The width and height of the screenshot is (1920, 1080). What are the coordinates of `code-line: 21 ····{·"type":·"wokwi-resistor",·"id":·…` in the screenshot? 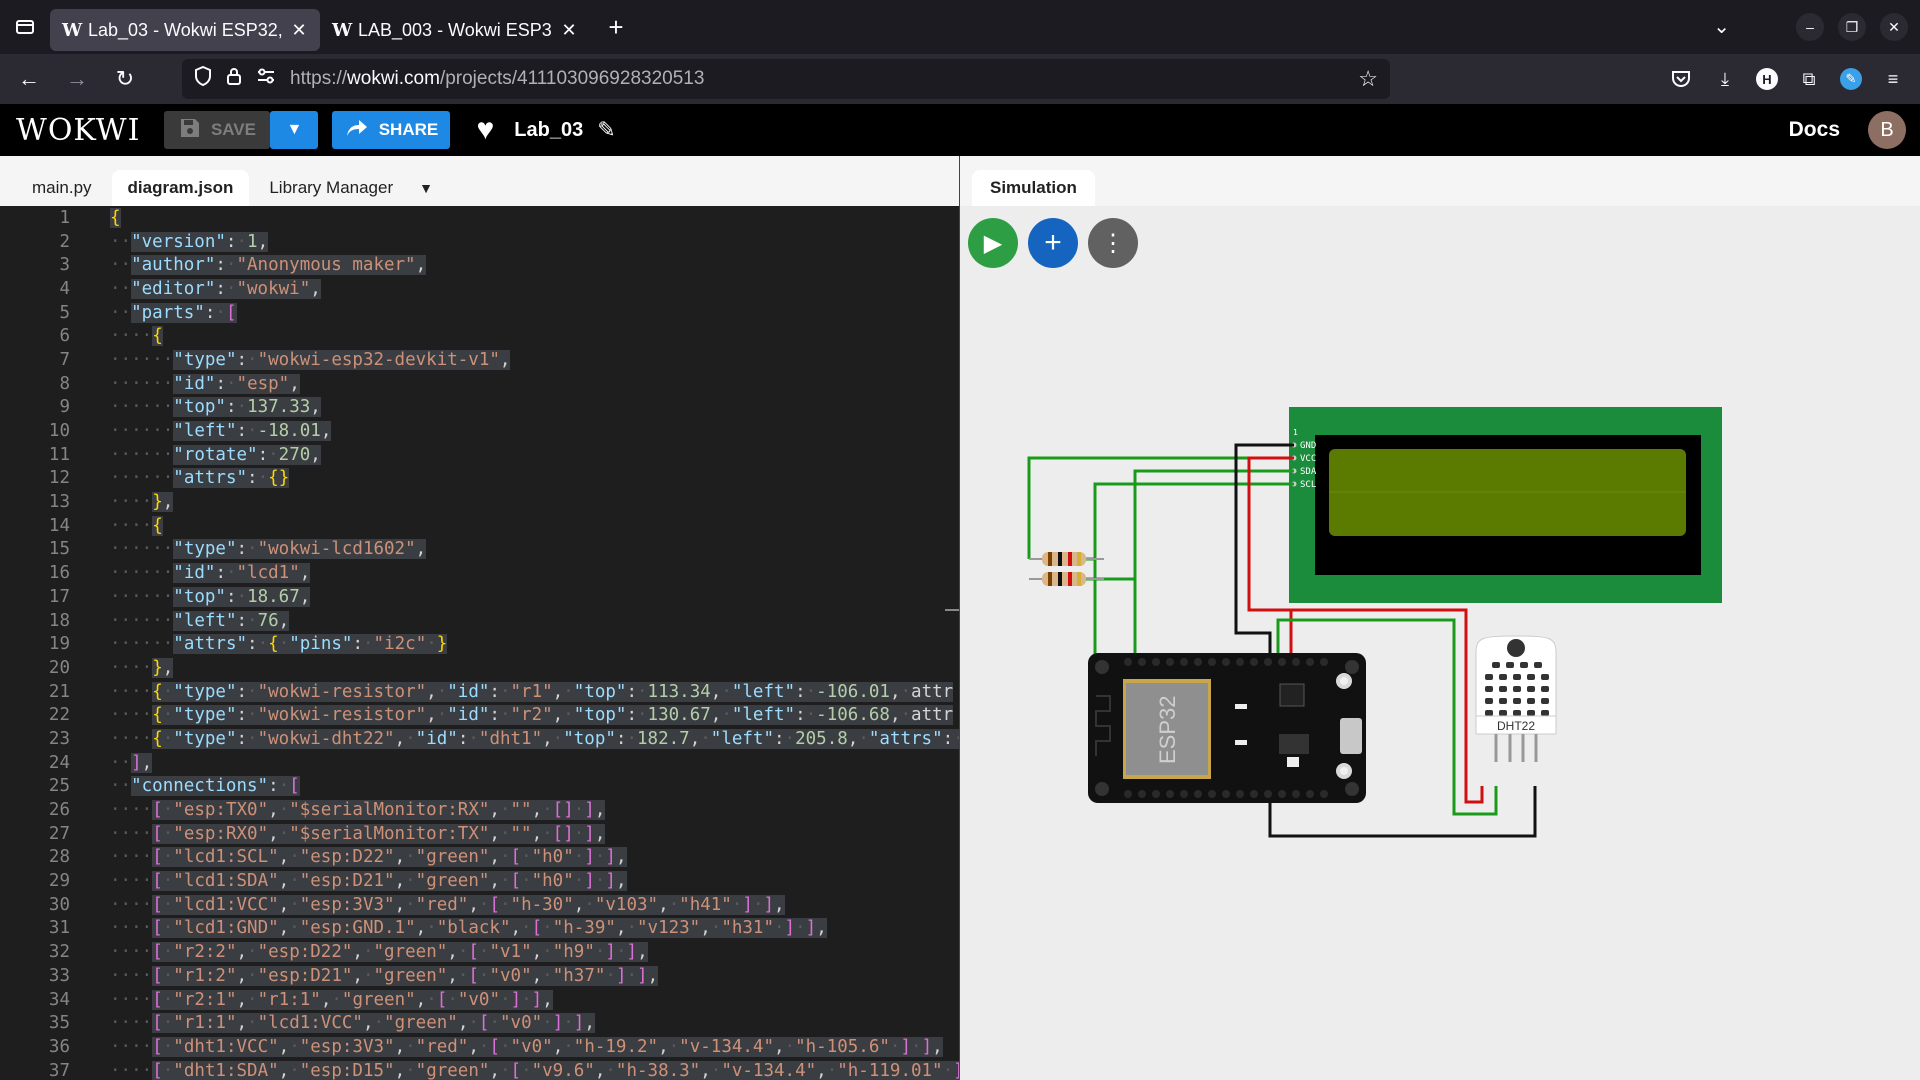 It's located at (479, 692).